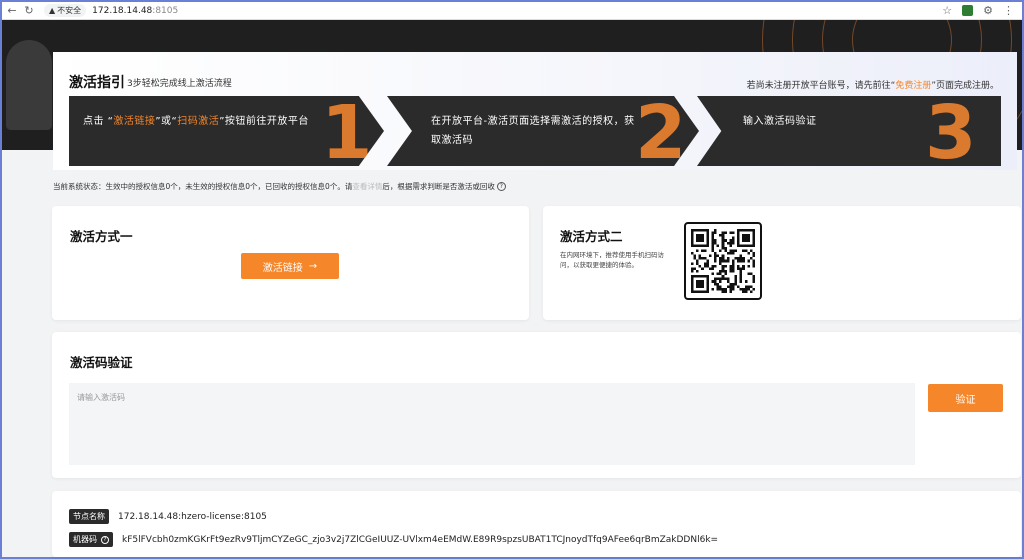 The image size is (1024, 559). I want to click on back-icon: ←, so click(12, 11).